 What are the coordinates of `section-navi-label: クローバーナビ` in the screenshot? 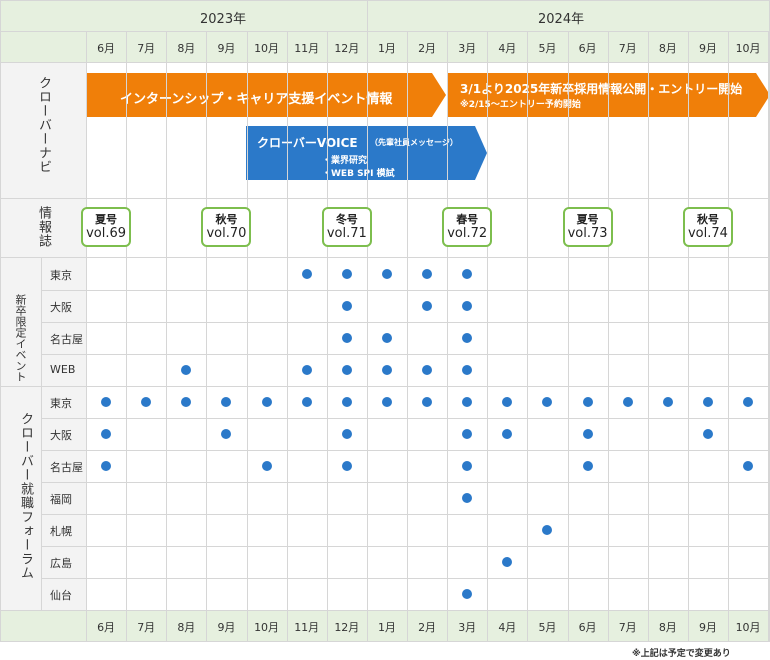 It's located at (43, 125).